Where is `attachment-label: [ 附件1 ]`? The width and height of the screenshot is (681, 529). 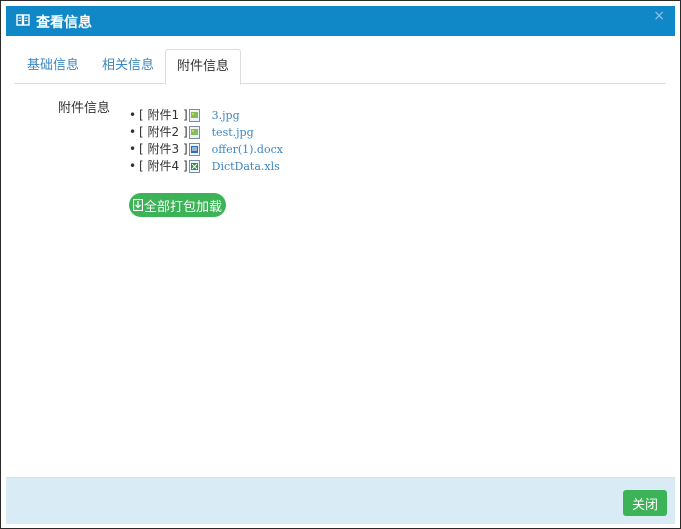 attachment-label: [ 附件1 ] is located at coordinates (163, 115).